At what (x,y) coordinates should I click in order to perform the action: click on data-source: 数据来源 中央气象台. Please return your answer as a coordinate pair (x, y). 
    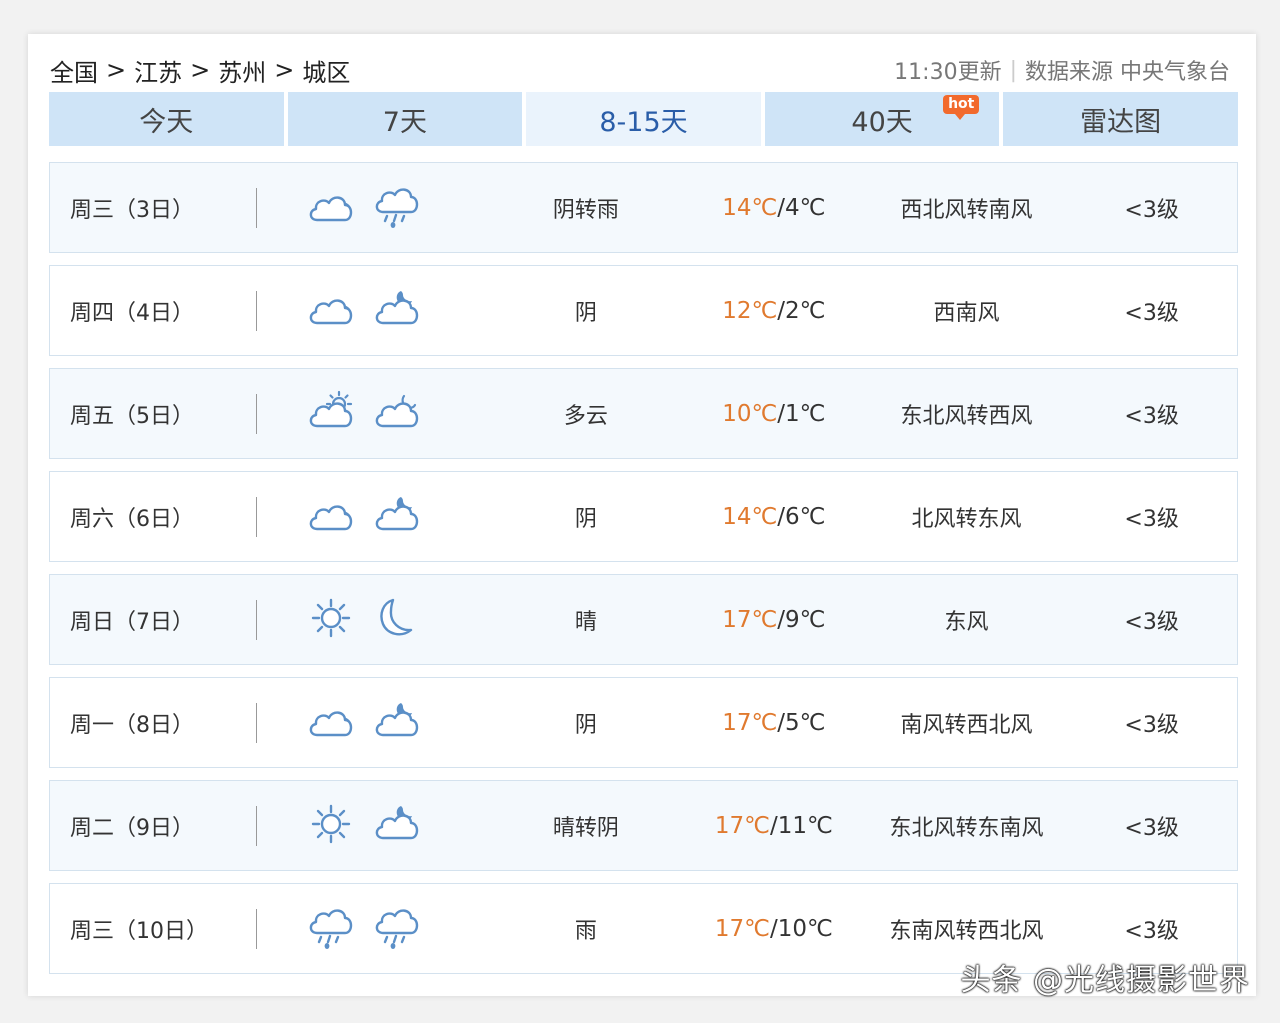
    Looking at the image, I should click on (1127, 72).